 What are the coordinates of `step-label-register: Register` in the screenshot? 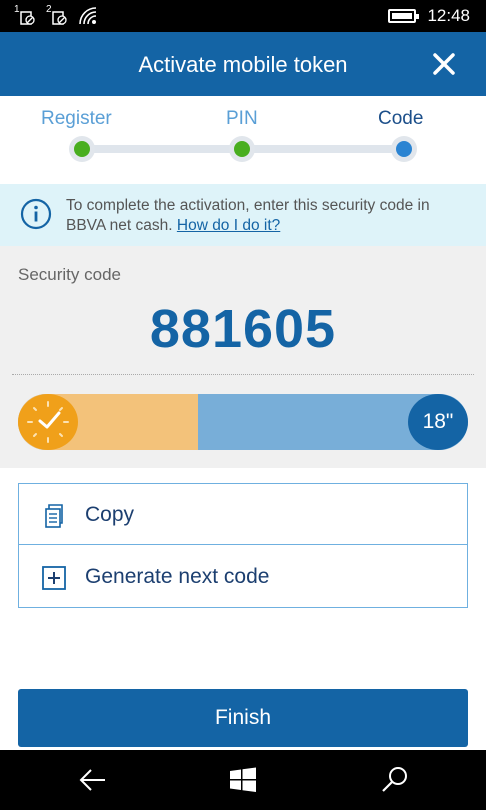 It's located at (76, 118).